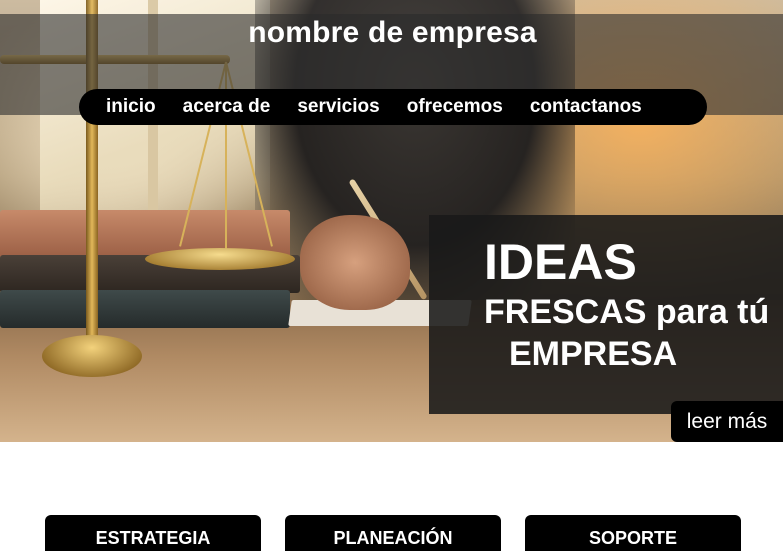 The image size is (783, 551). What do you see at coordinates (145, 309) in the screenshot?
I see `book` at bounding box center [145, 309].